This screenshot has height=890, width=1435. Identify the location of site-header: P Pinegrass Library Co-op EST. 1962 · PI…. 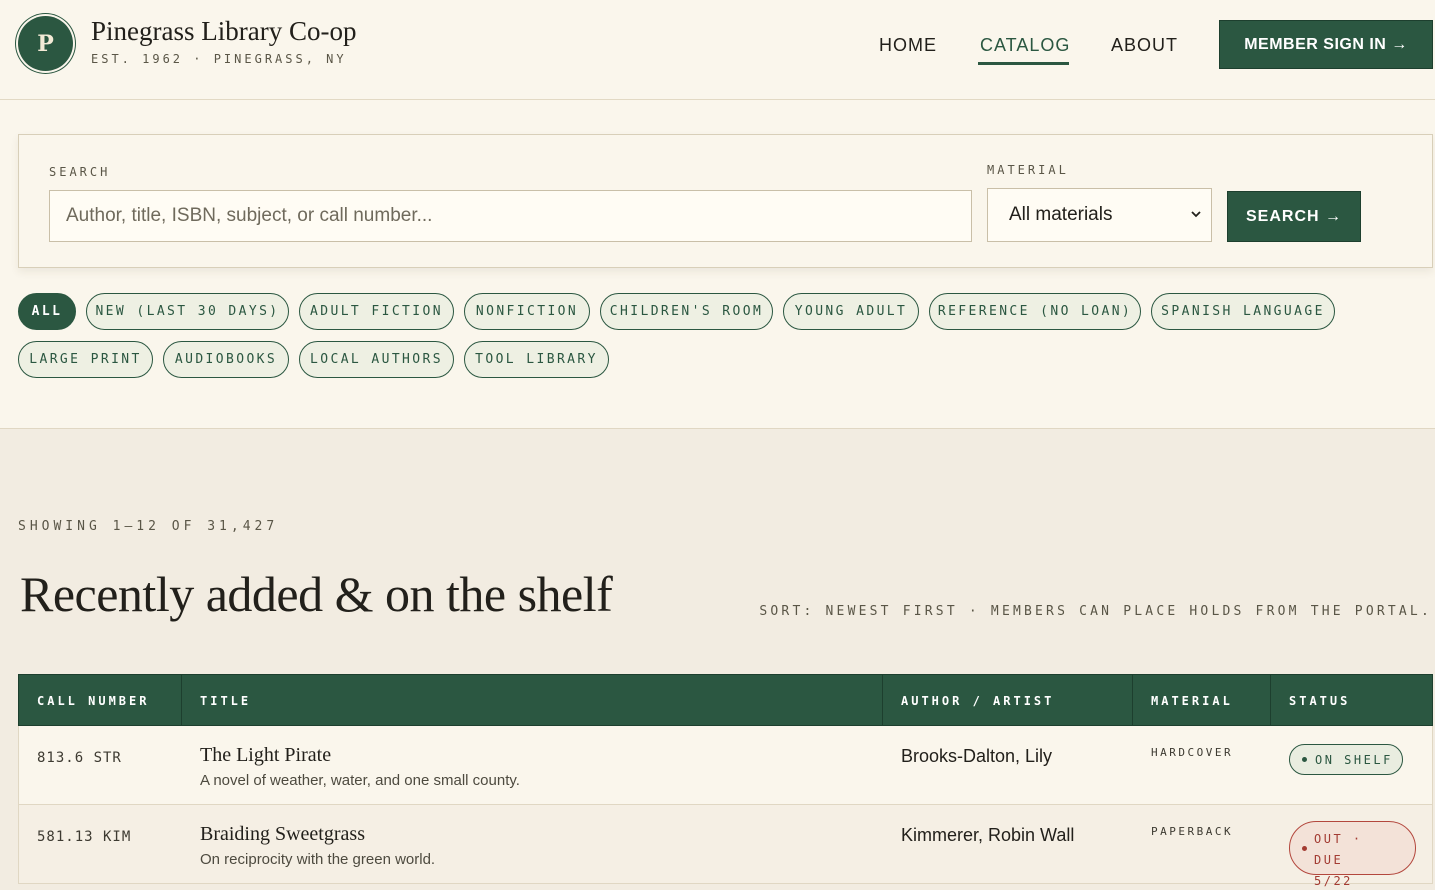
(717, 50).